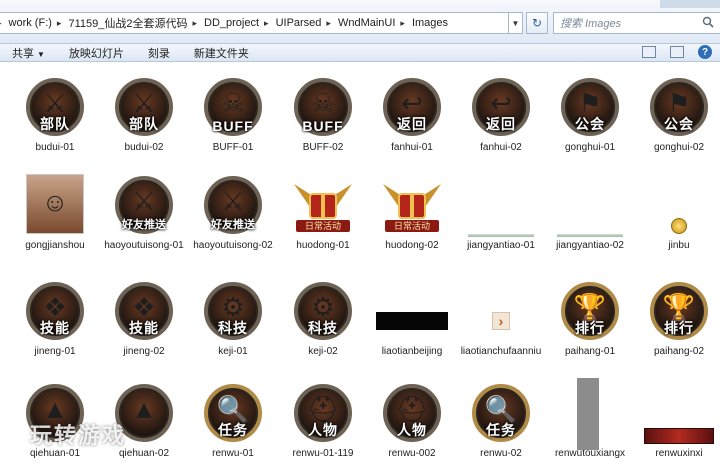 This screenshot has height=471, width=720. I want to click on file-item: jinbu, so click(677, 211).